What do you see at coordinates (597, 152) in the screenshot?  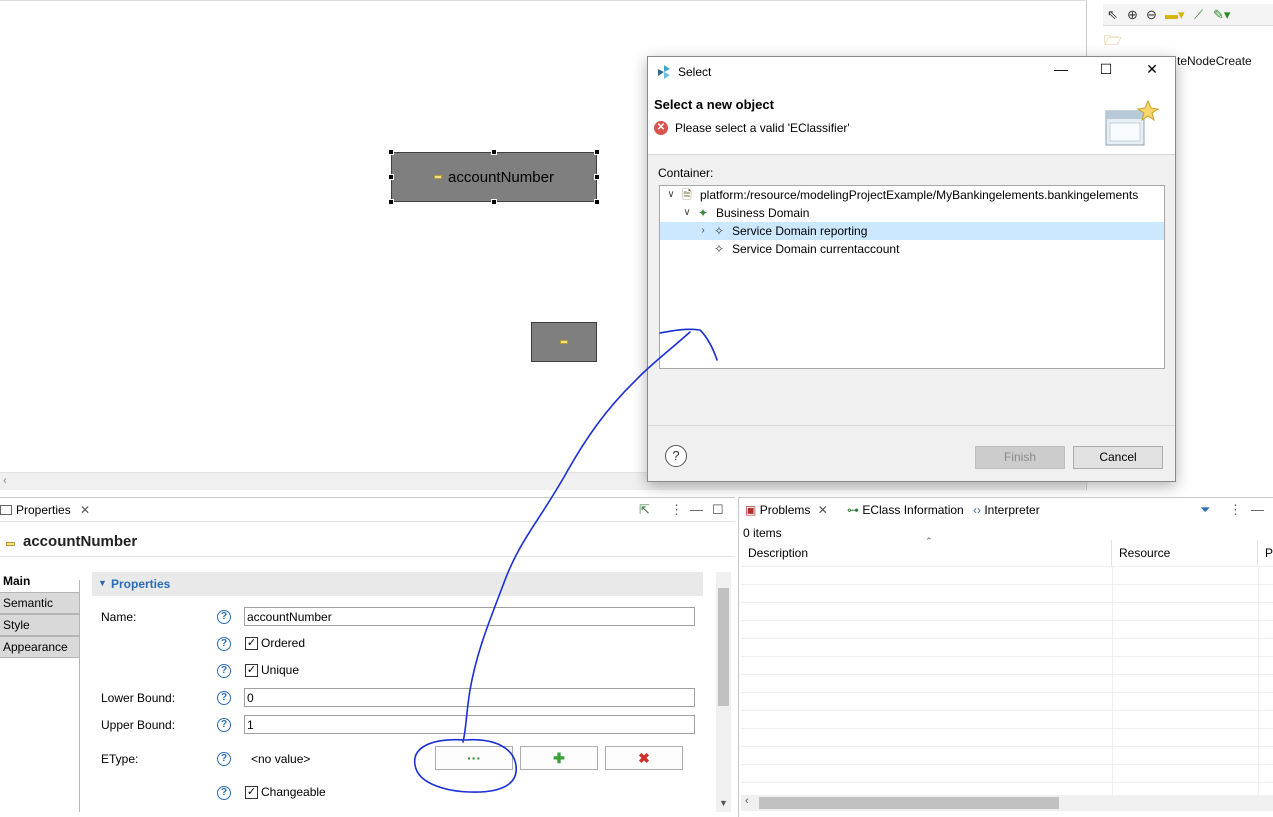 I see `resize-handle-ne` at bounding box center [597, 152].